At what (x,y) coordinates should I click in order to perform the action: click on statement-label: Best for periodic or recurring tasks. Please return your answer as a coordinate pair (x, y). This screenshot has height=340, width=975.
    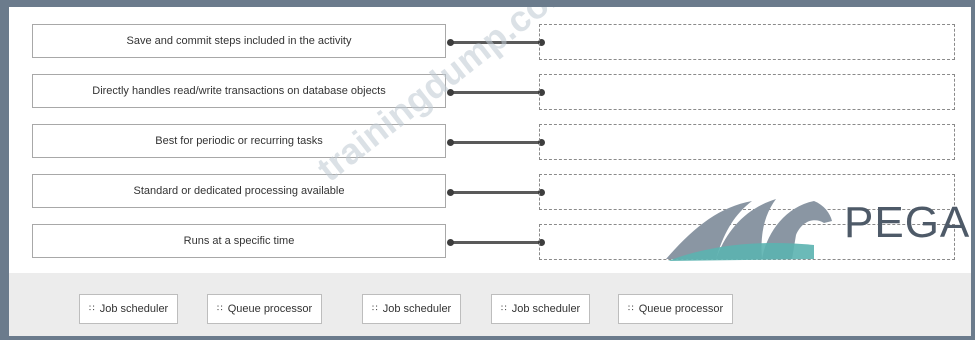
    Looking at the image, I should click on (239, 141).